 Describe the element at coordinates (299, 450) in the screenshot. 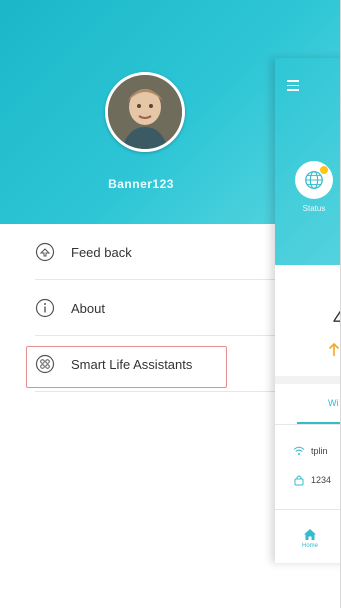

I see `wifi-icon` at that location.